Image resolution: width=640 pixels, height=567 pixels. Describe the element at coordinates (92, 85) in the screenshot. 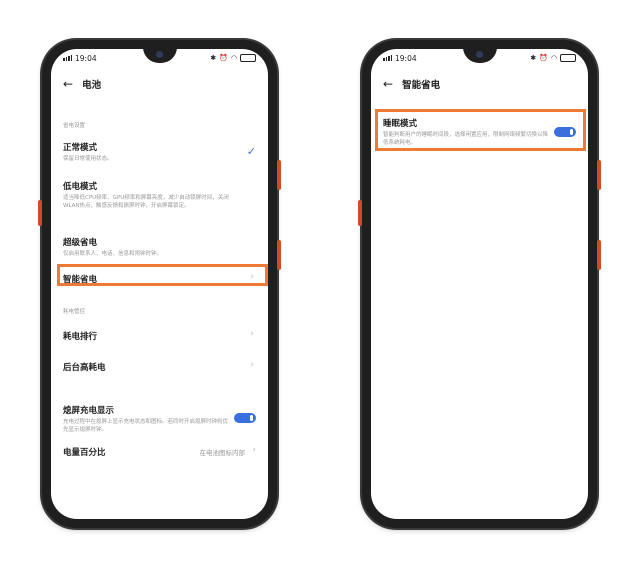

I see `page-title: 电池` at that location.